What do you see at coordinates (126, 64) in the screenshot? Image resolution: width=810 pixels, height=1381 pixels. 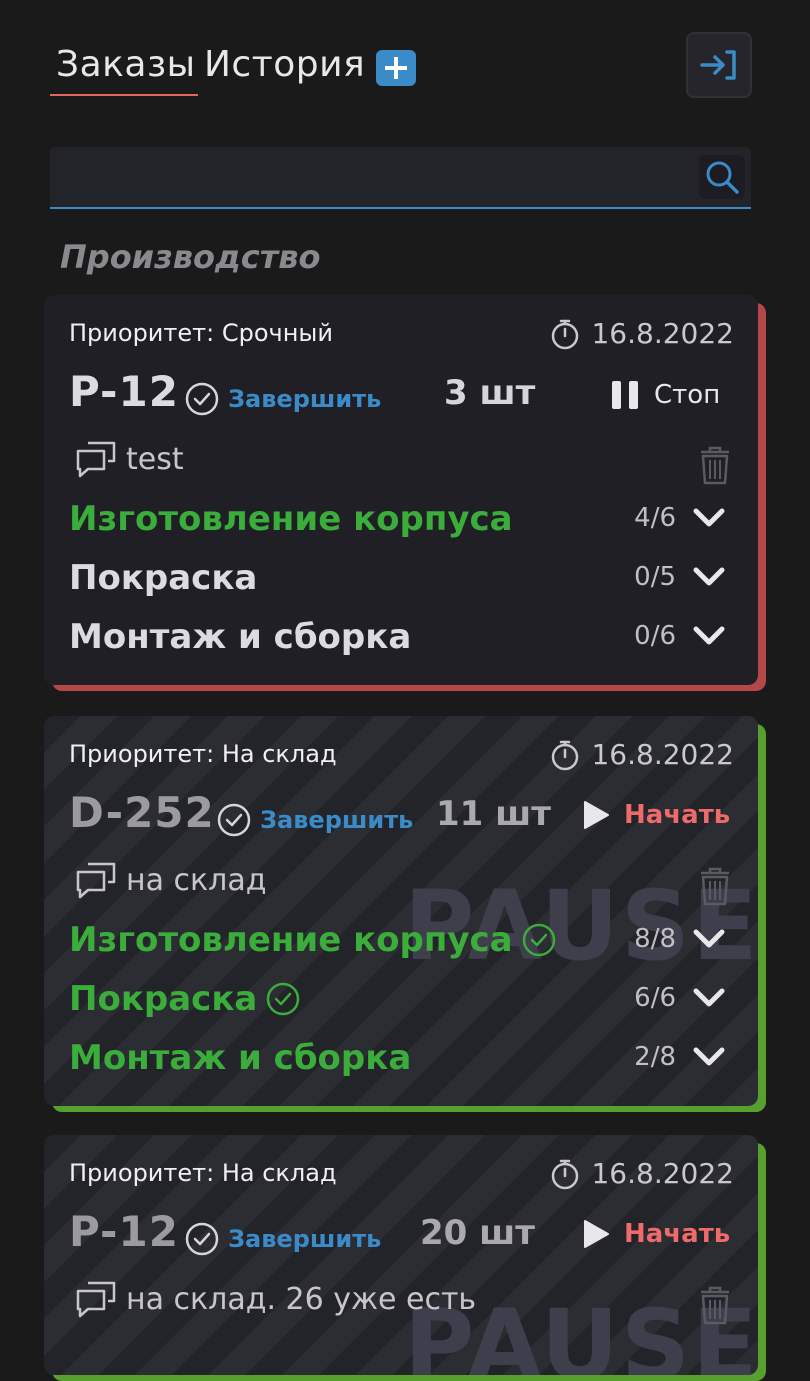 I see `tab-orders: Заказы` at bounding box center [126, 64].